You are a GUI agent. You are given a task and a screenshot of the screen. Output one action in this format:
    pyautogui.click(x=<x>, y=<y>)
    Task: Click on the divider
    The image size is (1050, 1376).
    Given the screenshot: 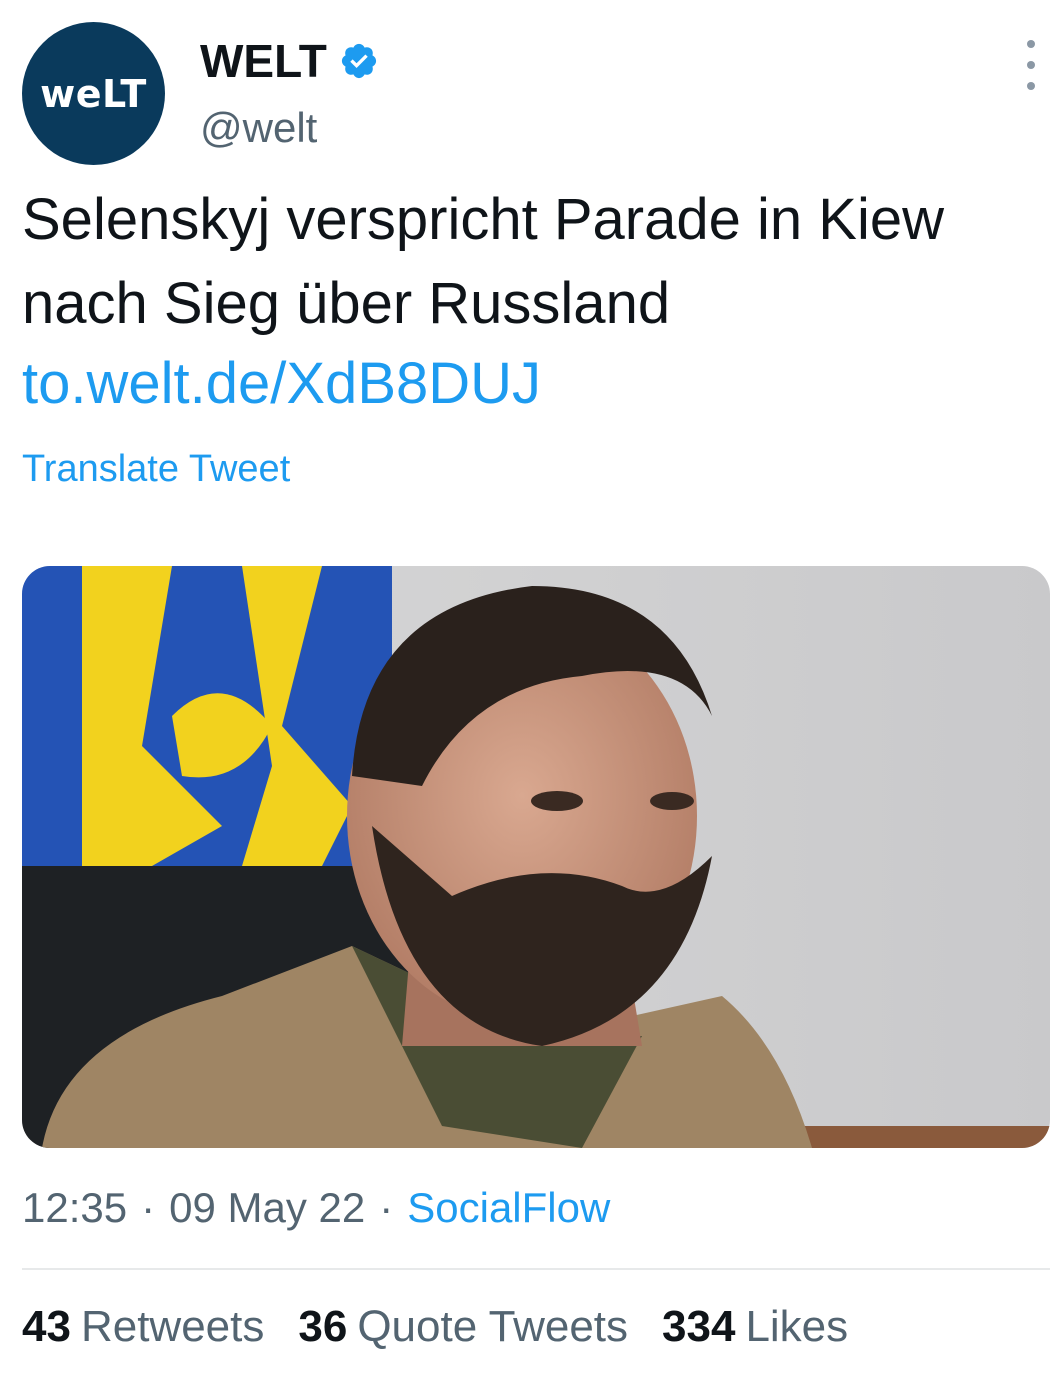 What is the action you would take?
    pyautogui.click(x=536, y=1269)
    